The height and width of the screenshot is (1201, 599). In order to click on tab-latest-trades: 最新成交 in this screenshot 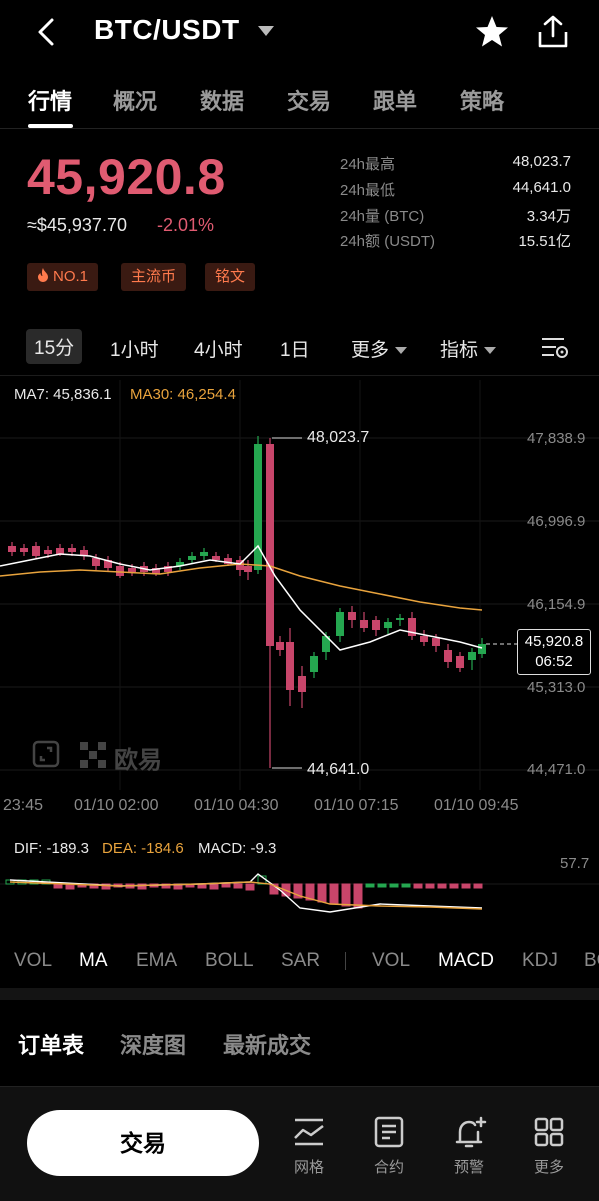, I will do `click(267, 1044)`.